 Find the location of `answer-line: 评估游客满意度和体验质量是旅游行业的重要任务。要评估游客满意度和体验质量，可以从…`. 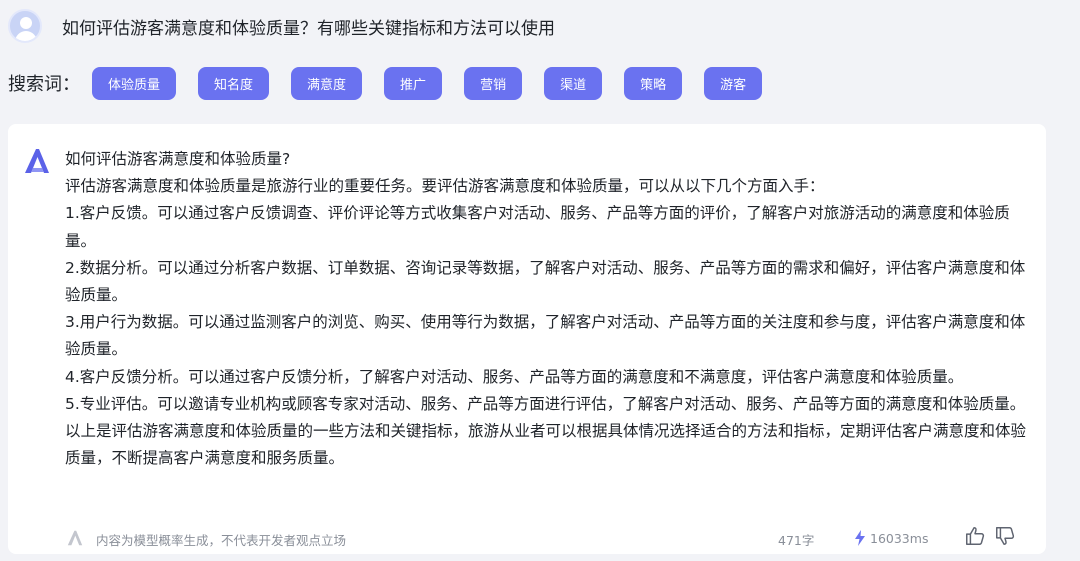

answer-line: 评估游客满意度和体验质量是旅游行业的重要任务。要评估游客满意度和体验质量，可以从… is located at coordinates (445, 186).